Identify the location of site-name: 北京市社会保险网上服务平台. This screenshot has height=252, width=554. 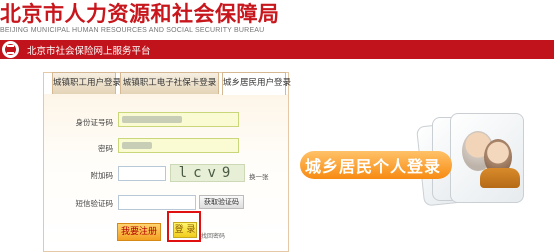
(89, 50).